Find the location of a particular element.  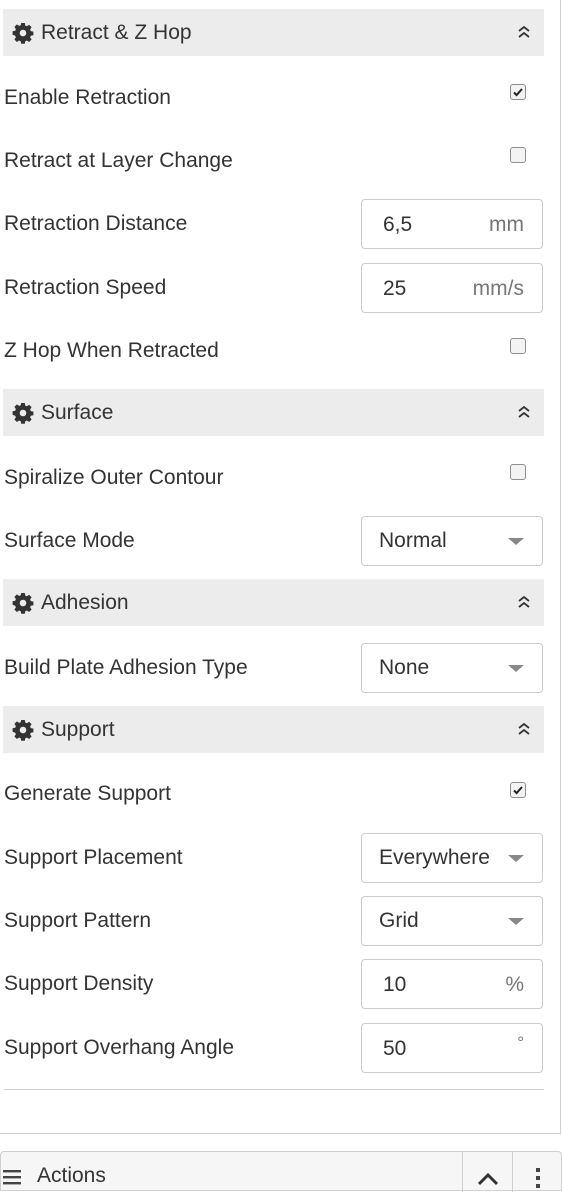

adhesion-type-value: None is located at coordinates (404, 667).